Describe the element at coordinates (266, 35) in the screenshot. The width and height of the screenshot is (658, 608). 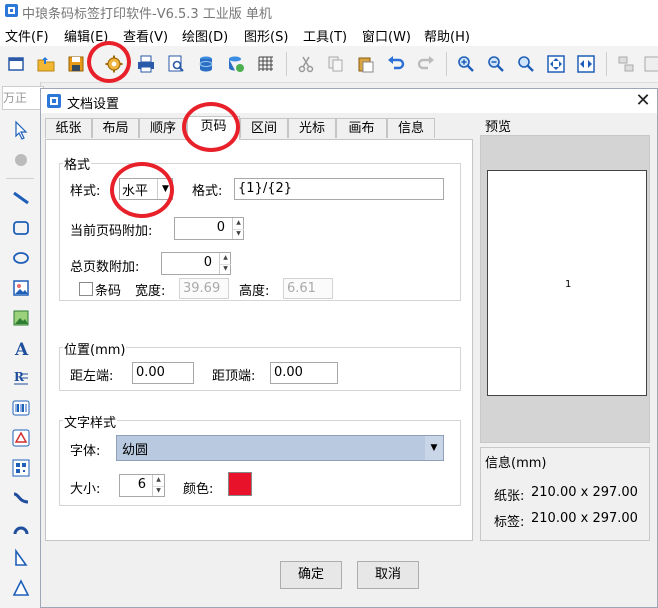
I see `menu-shape: 图形(S)` at that location.